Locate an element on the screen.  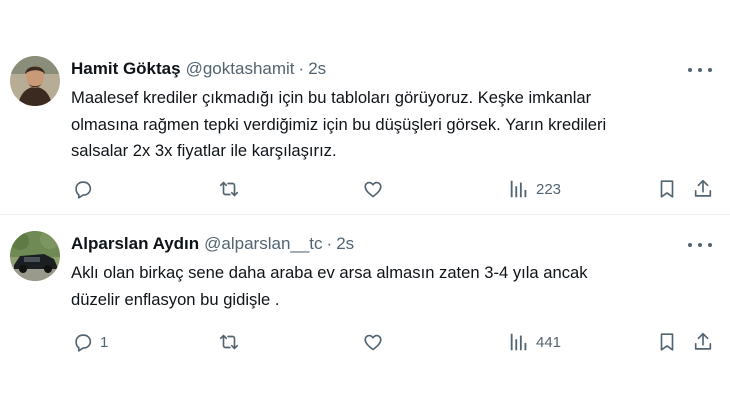
reply-button is located at coordinates (86, 189).